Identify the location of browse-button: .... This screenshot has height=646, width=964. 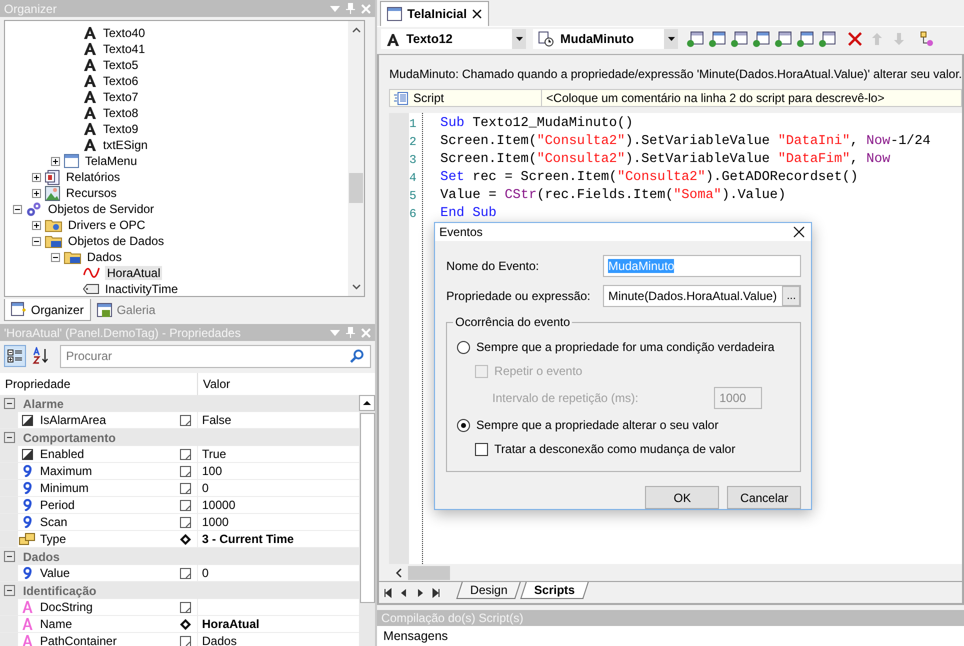
(791, 296).